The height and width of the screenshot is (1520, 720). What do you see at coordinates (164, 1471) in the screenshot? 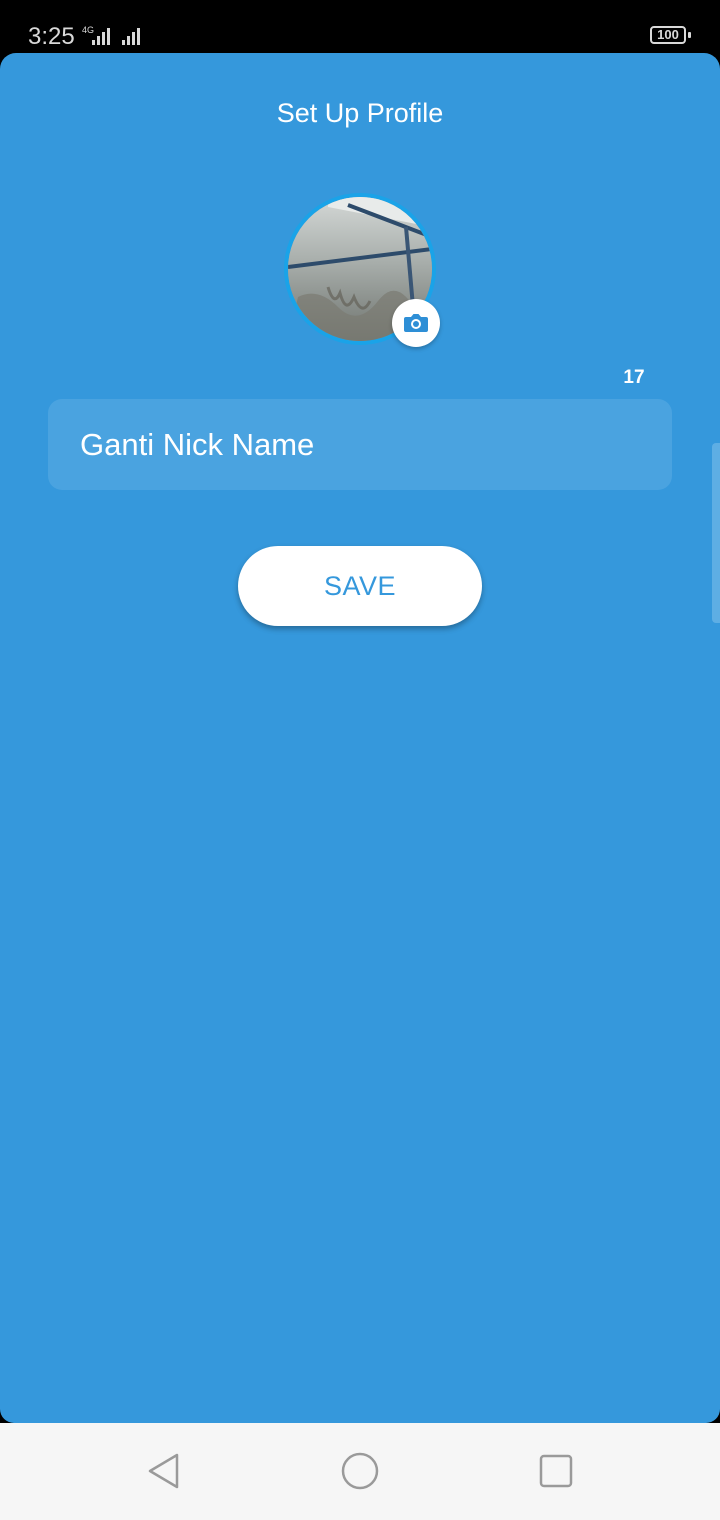
I see `back-triangle-icon` at bounding box center [164, 1471].